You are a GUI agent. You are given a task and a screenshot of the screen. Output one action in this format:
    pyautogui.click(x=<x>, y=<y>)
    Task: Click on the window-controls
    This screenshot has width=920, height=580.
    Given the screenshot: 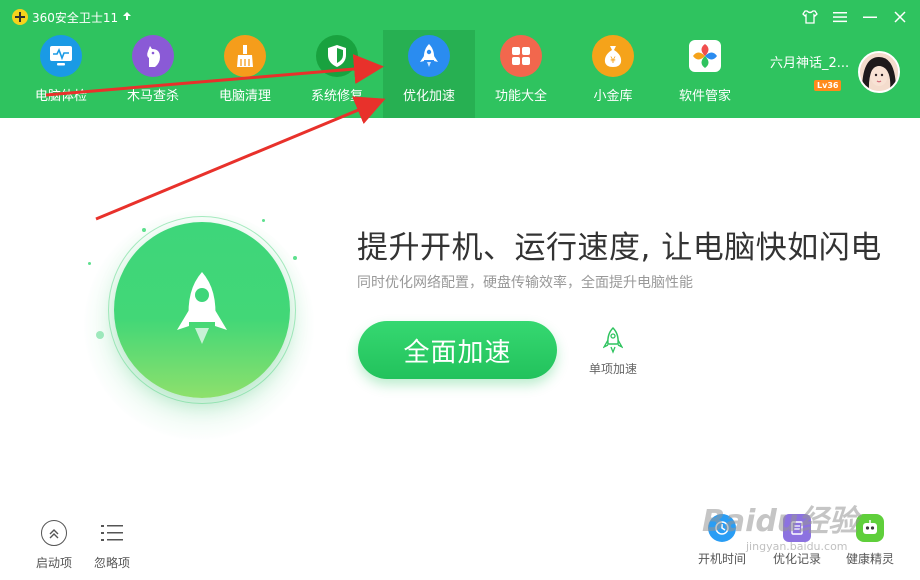 What is the action you would take?
    pyautogui.click(x=855, y=17)
    